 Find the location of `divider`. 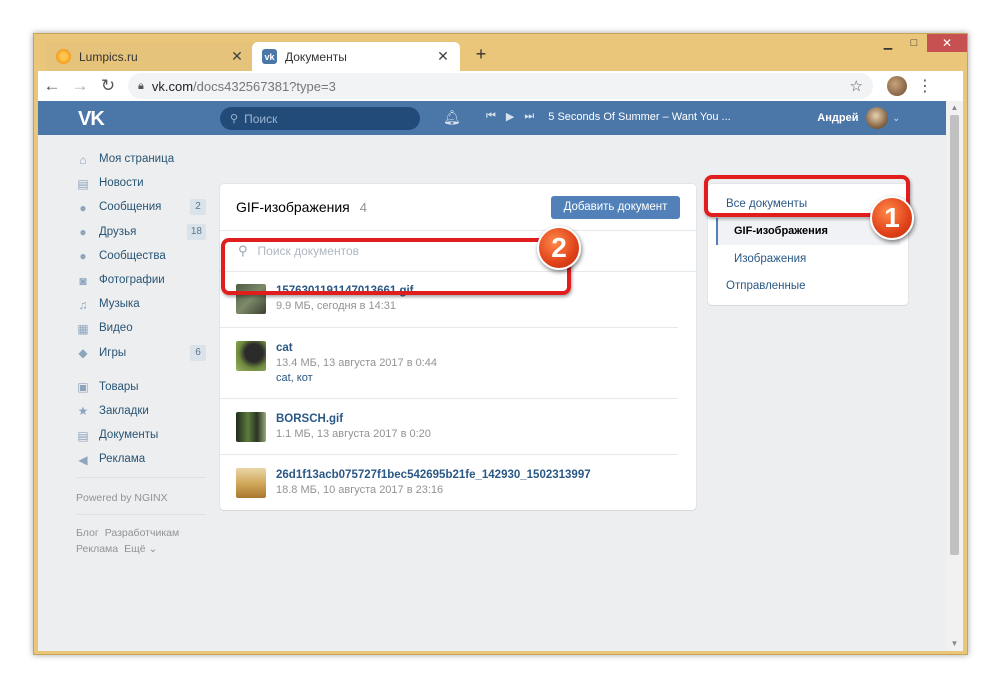

divider is located at coordinates (141, 515).